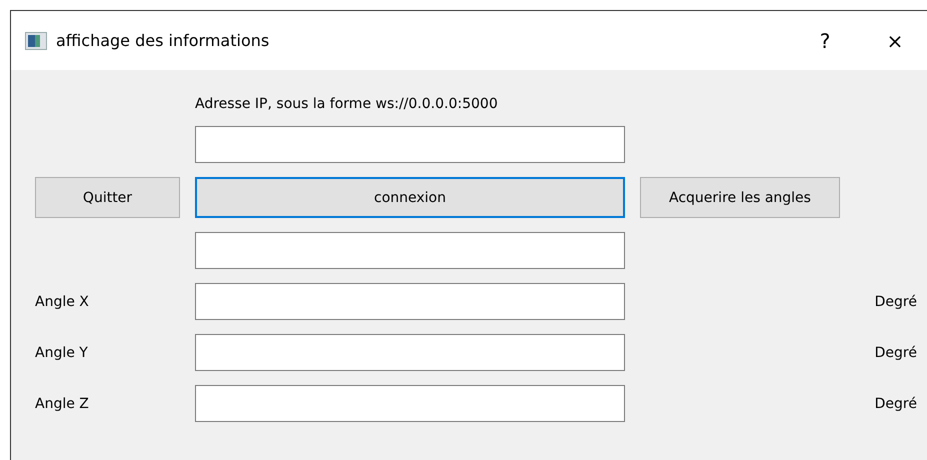 This screenshot has width=927, height=460. What do you see at coordinates (163, 40) in the screenshot?
I see `window-title: affichage des informations` at bounding box center [163, 40].